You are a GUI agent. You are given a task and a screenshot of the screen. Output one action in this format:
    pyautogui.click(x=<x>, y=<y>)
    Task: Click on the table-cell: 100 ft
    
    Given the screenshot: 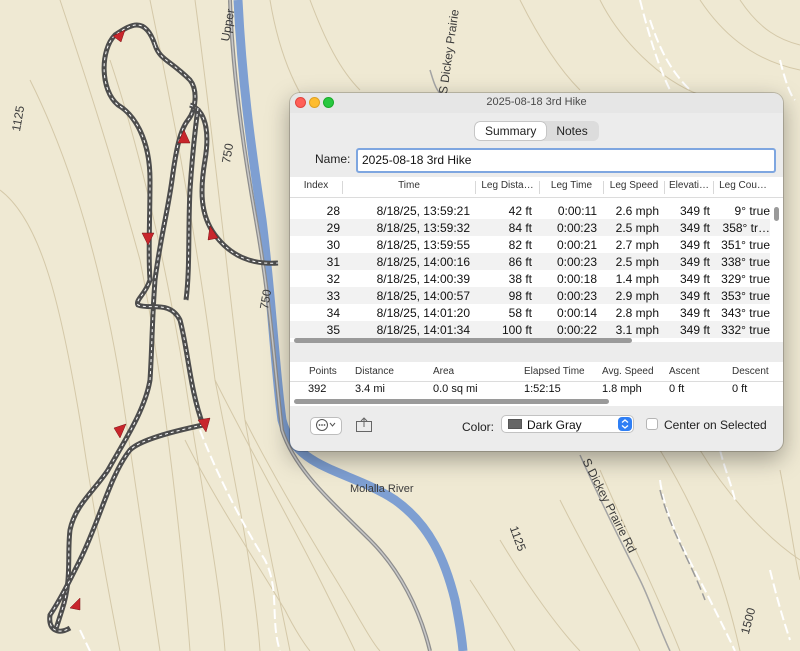 What is the action you would take?
    pyautogui.click(x=516, y=330)
    